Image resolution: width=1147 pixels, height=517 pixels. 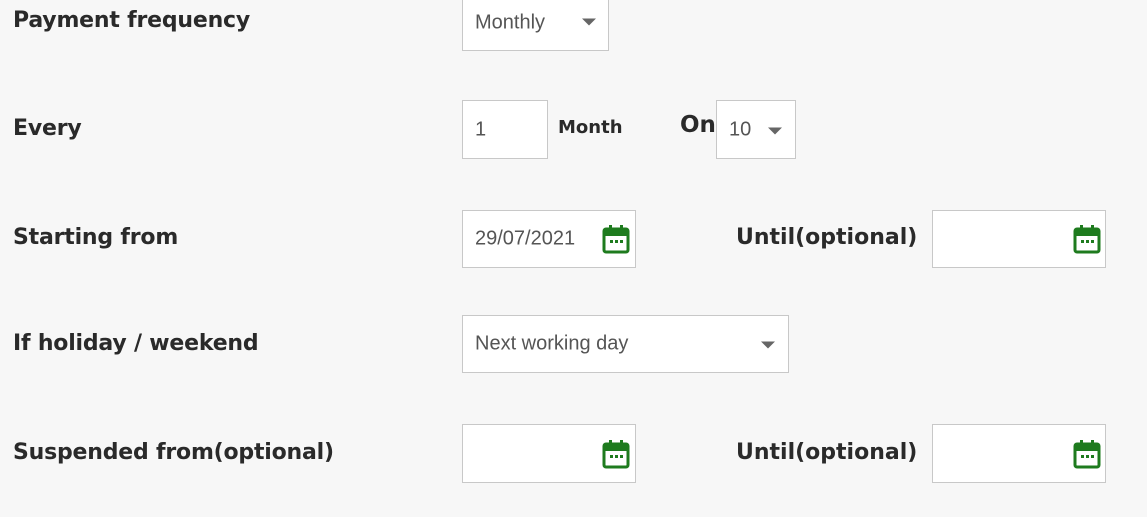 I want to click on on-day-select: 10, so click(x=756, y=129).